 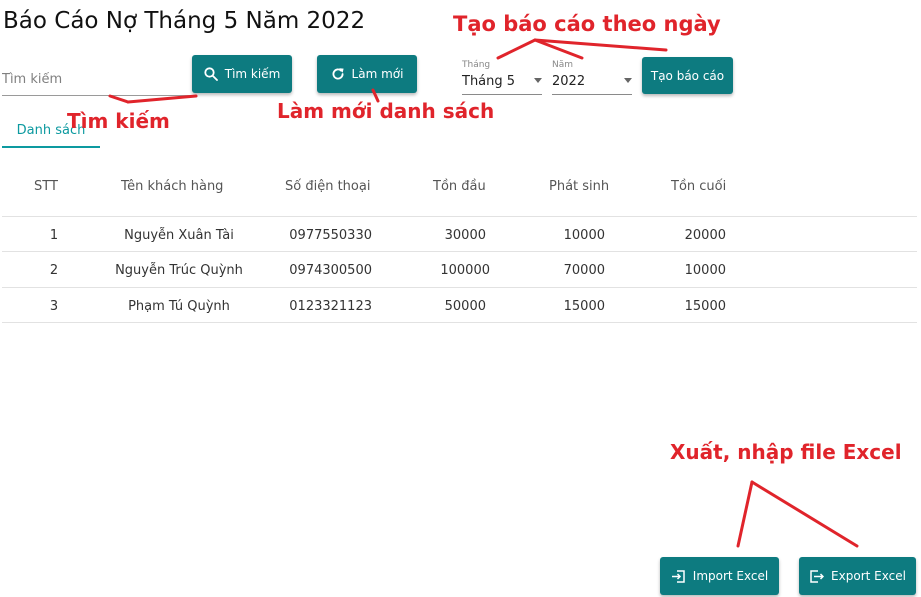 I want to click on annotation-excel: Xuất, nhập file Excel, so click(x=786, y=452).